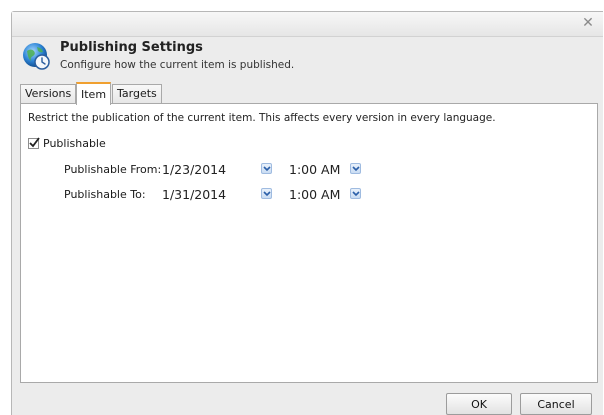  I want to click on publishable-from-date-dropdown, so click(266, 168).